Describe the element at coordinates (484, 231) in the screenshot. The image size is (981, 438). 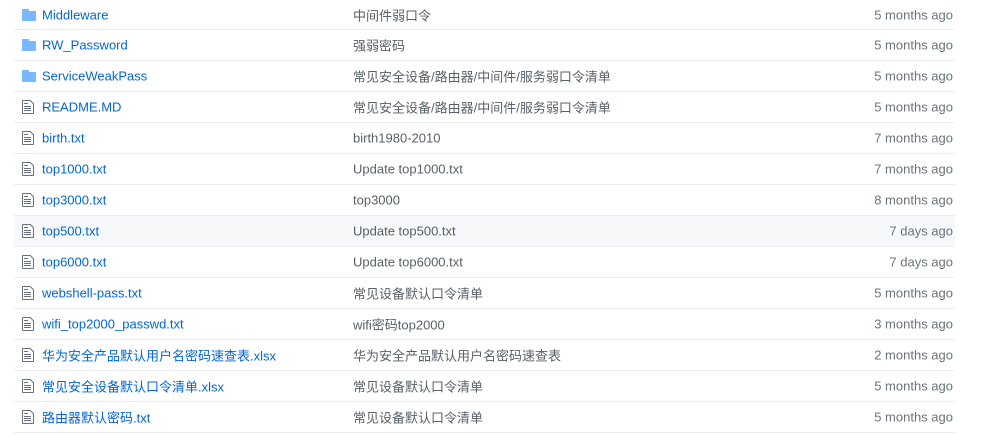
I see `file-row: top500.txt Update top500.txt 7 days ago` at that location.